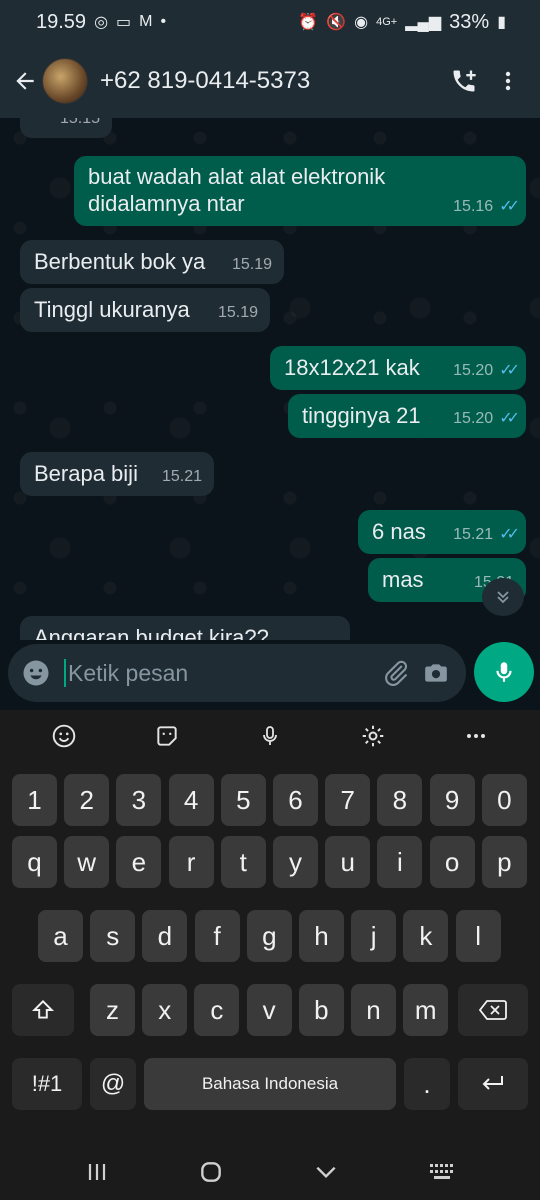 This screenshot has height=1200, width=540. I want to click on key-q: q, so click(34, 862).